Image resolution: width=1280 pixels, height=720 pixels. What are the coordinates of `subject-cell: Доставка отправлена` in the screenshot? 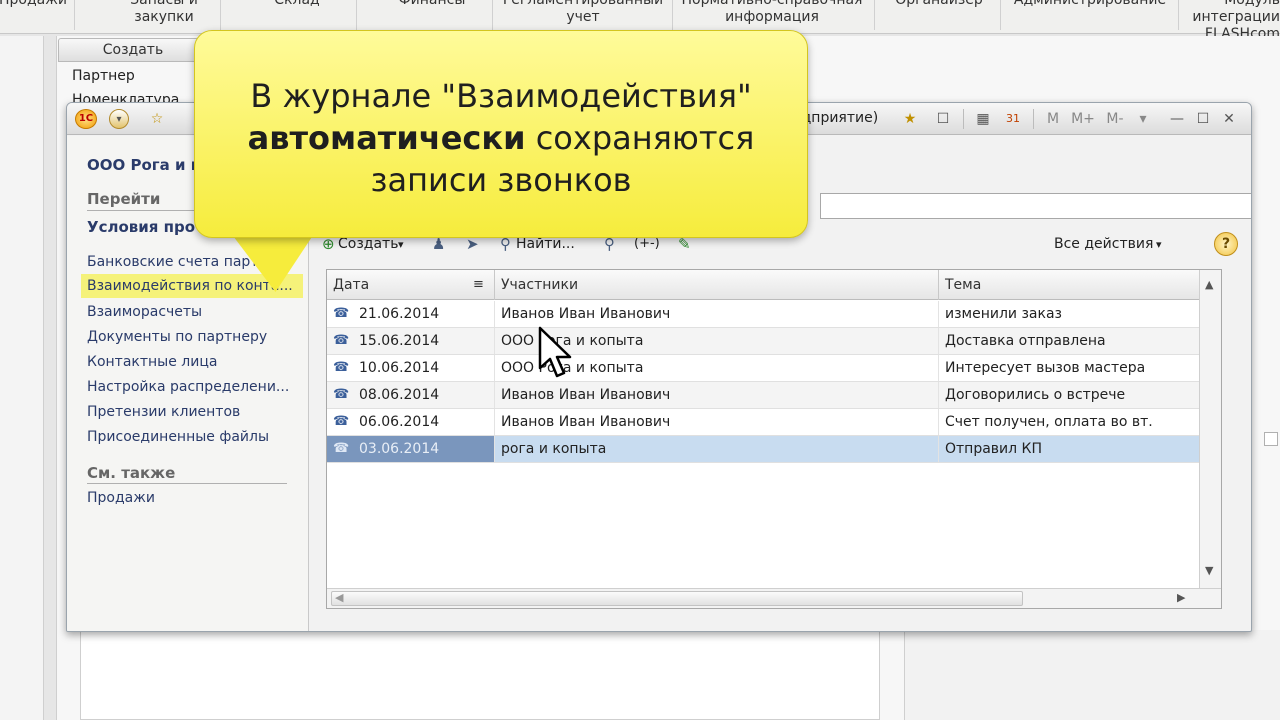 It's located at (1025, 341).